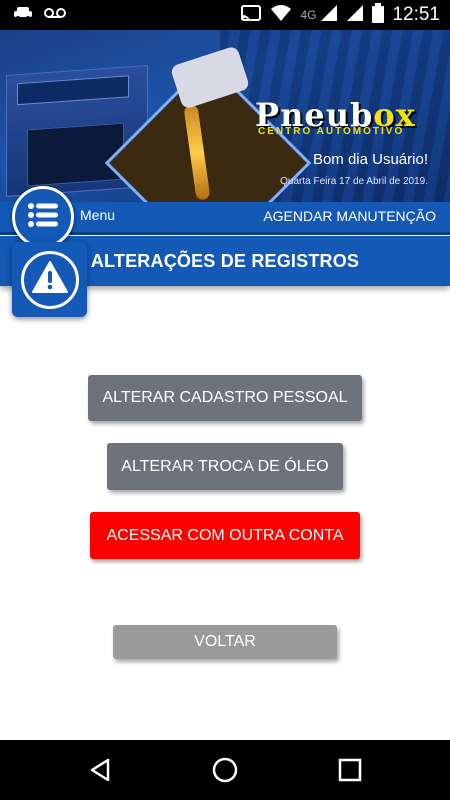 The width and height of the screenshot is (450, 800). Describe the element at coordinates (225, 642) in the screenshot. I see `back-button: VOLTAR` at that location.